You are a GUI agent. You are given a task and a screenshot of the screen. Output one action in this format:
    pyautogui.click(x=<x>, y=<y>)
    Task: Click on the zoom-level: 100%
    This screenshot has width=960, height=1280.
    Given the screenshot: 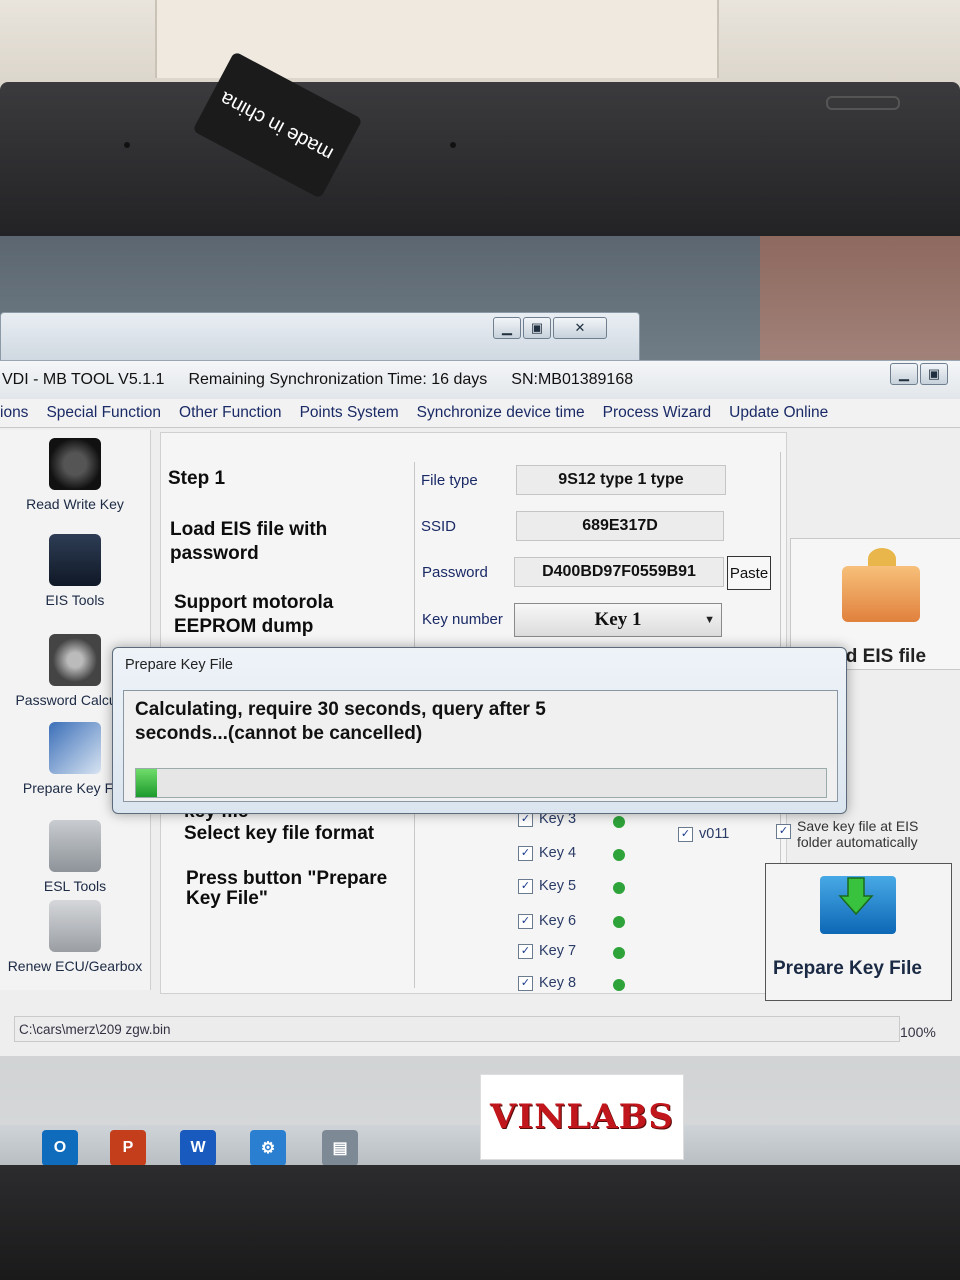 What is the action you would take?
    pyautogui.click(x=918, y=1032)
    